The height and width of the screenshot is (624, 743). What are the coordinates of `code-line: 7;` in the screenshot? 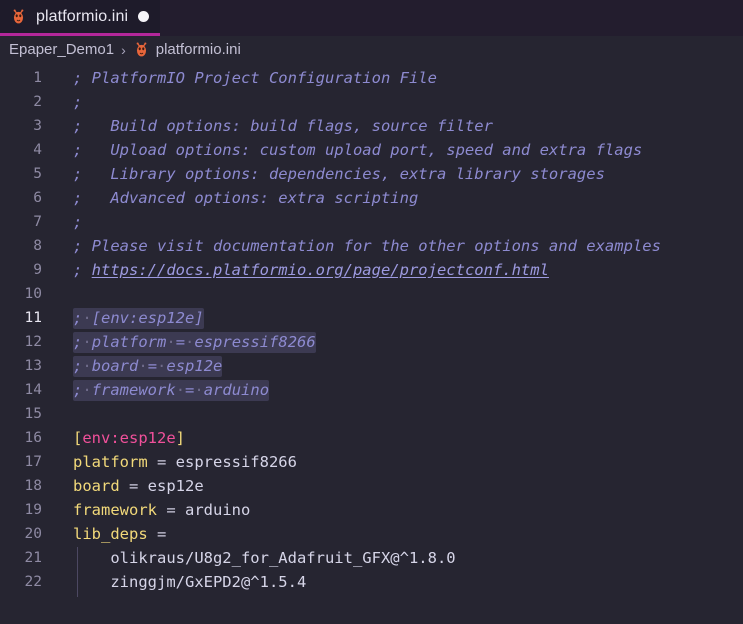 It's located at (371, 222).